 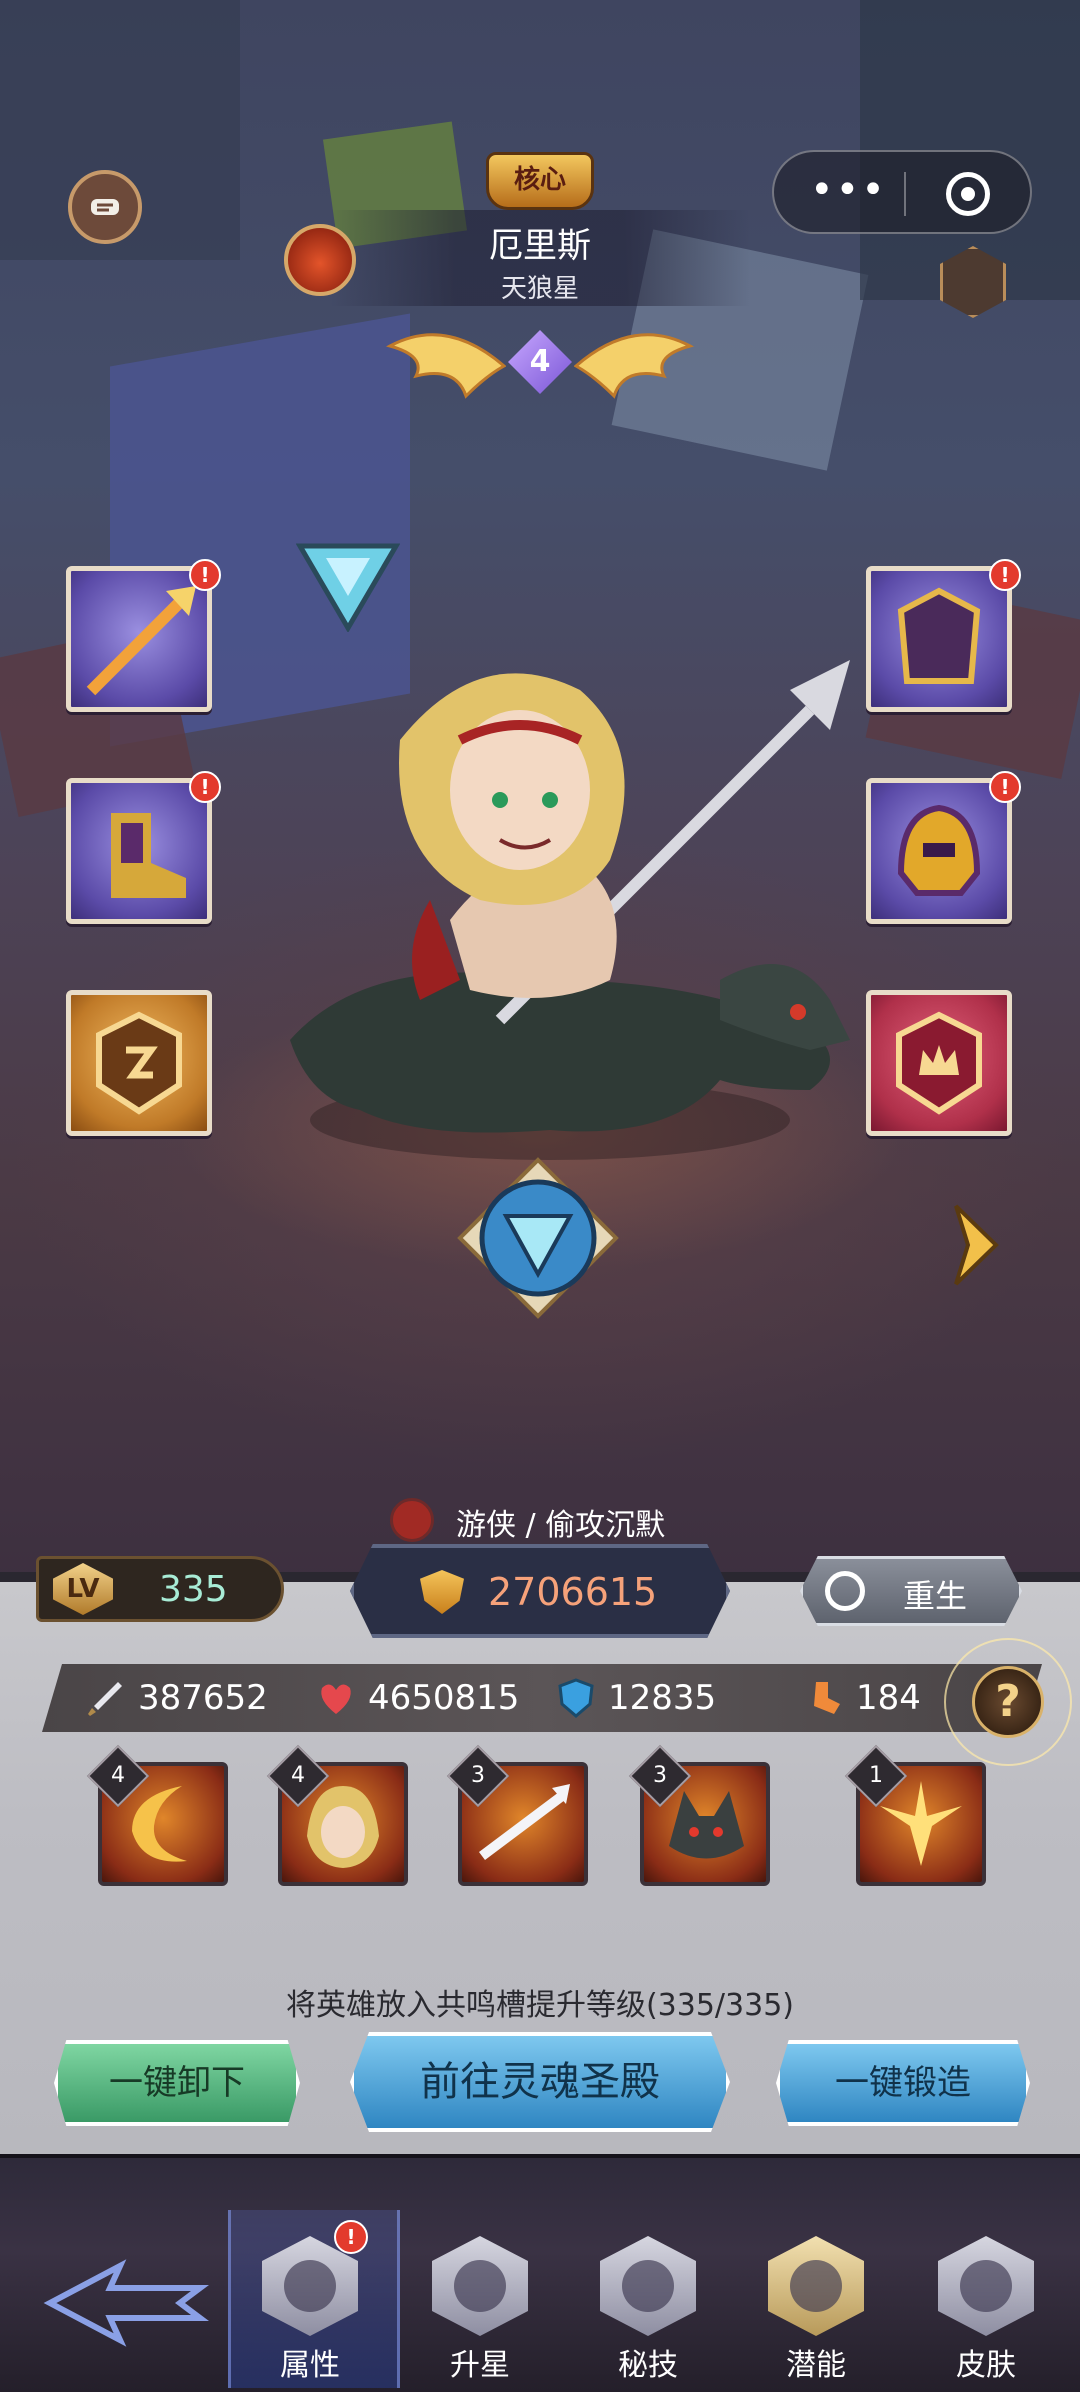 I want to click on mini-program-capsule: •••, so click(x=902, y=192).